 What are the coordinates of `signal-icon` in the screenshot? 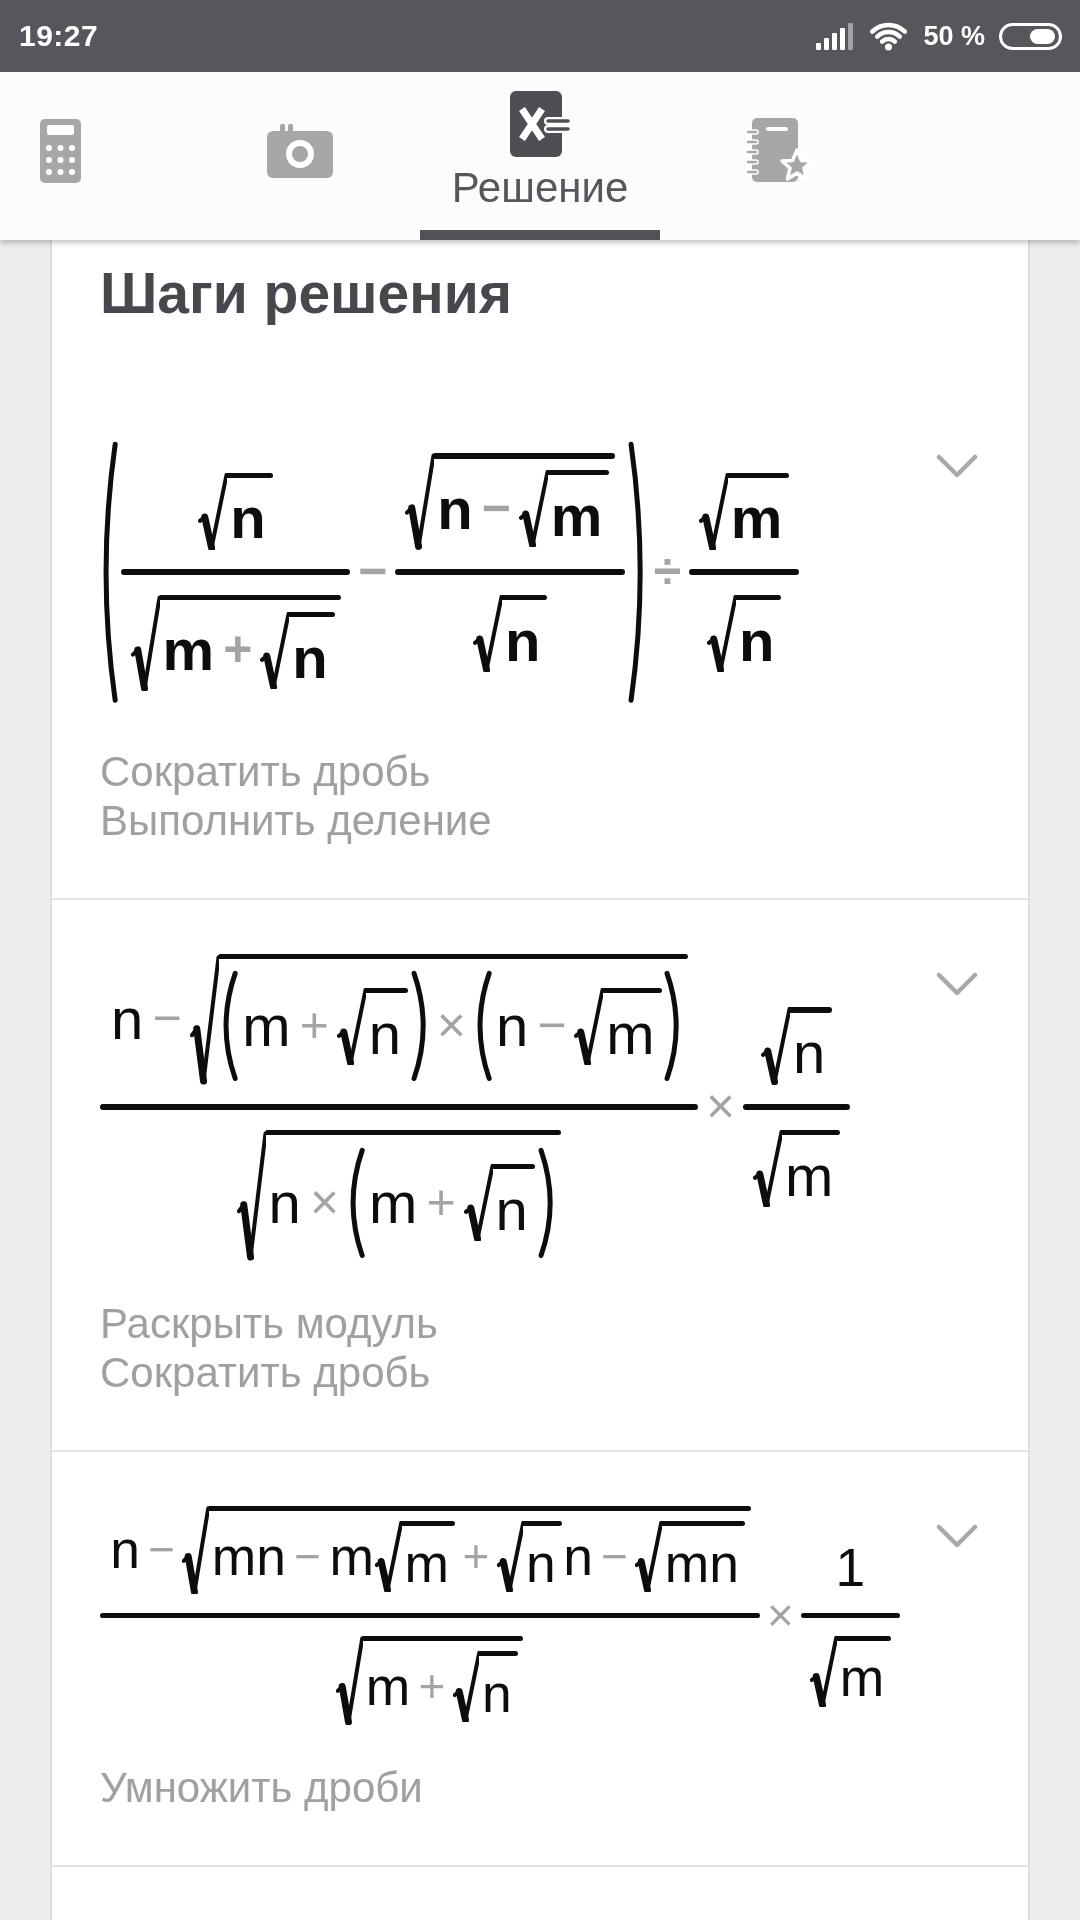 It's located at (835, 36).